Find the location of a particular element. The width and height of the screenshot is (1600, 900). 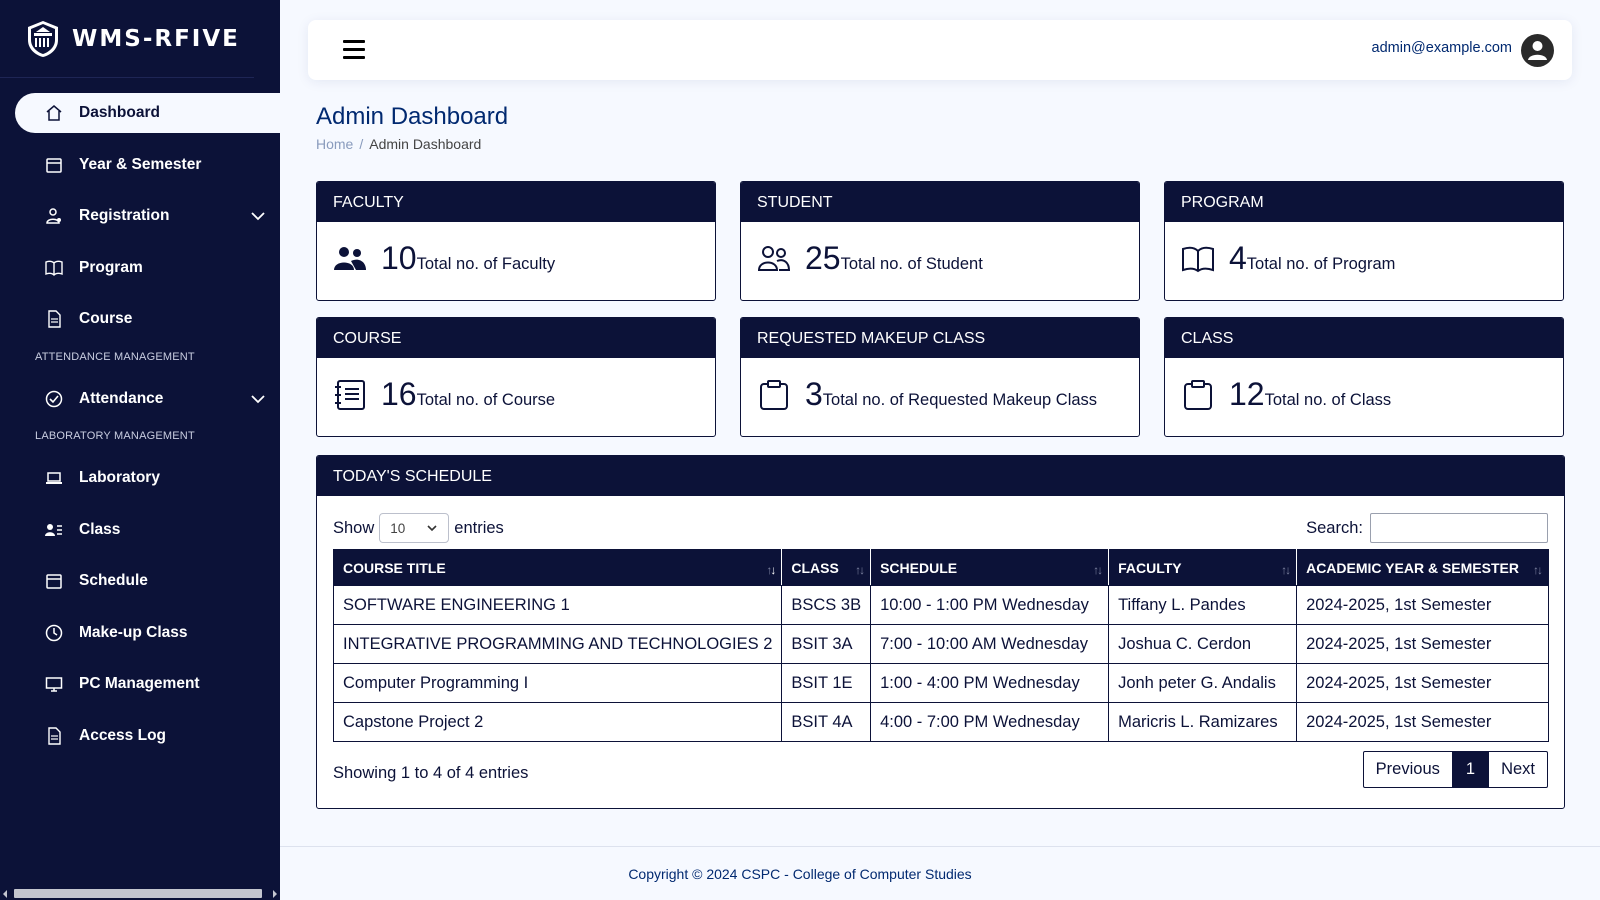

sidebar-item-label: Course is located at coordinates (106, 318).